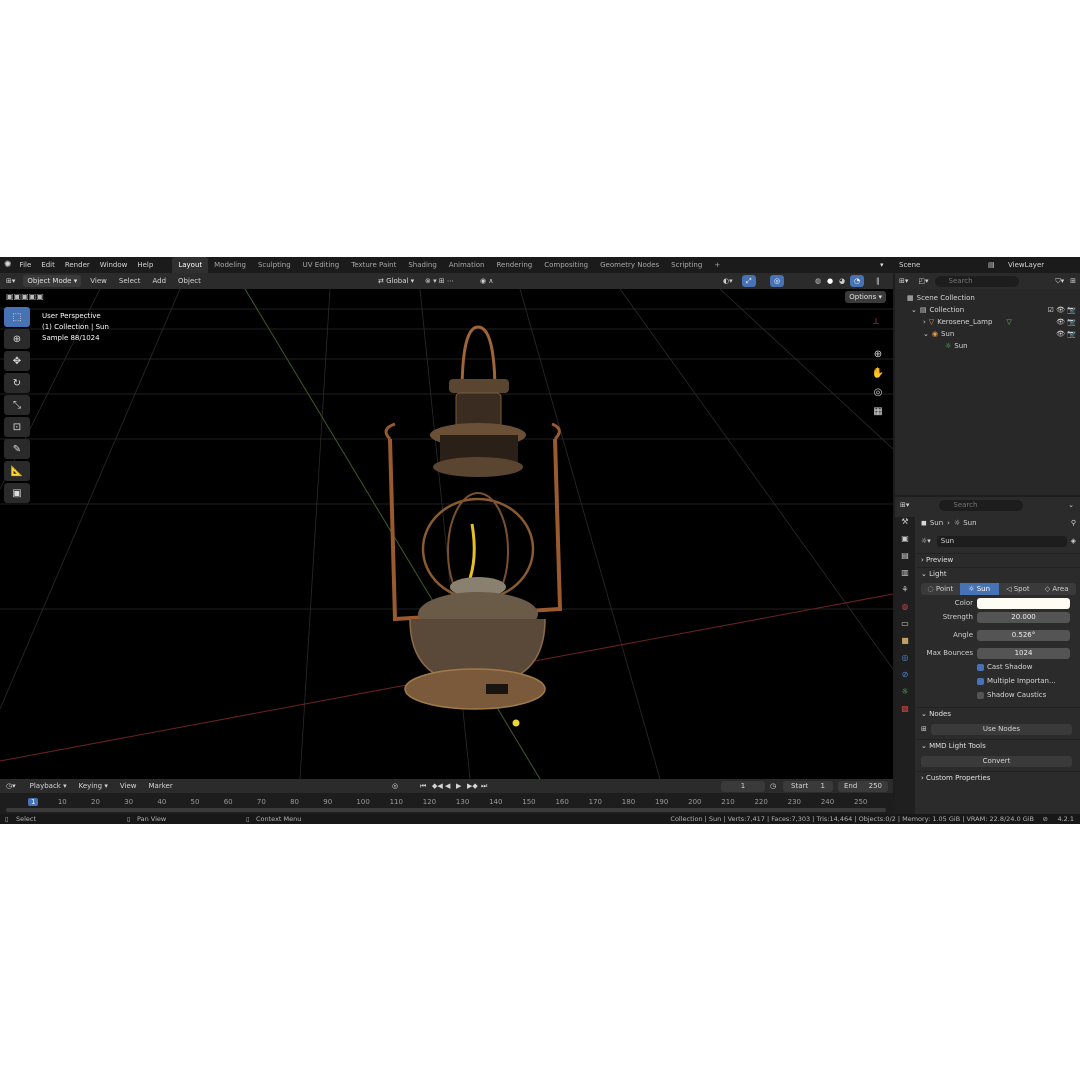 The width and height of the screenshot is (1080, 1080). What do you see at coordinates (17, 471) in the screenshot?
I see `measure-icon: 📐` at bounding box center [17, 471].